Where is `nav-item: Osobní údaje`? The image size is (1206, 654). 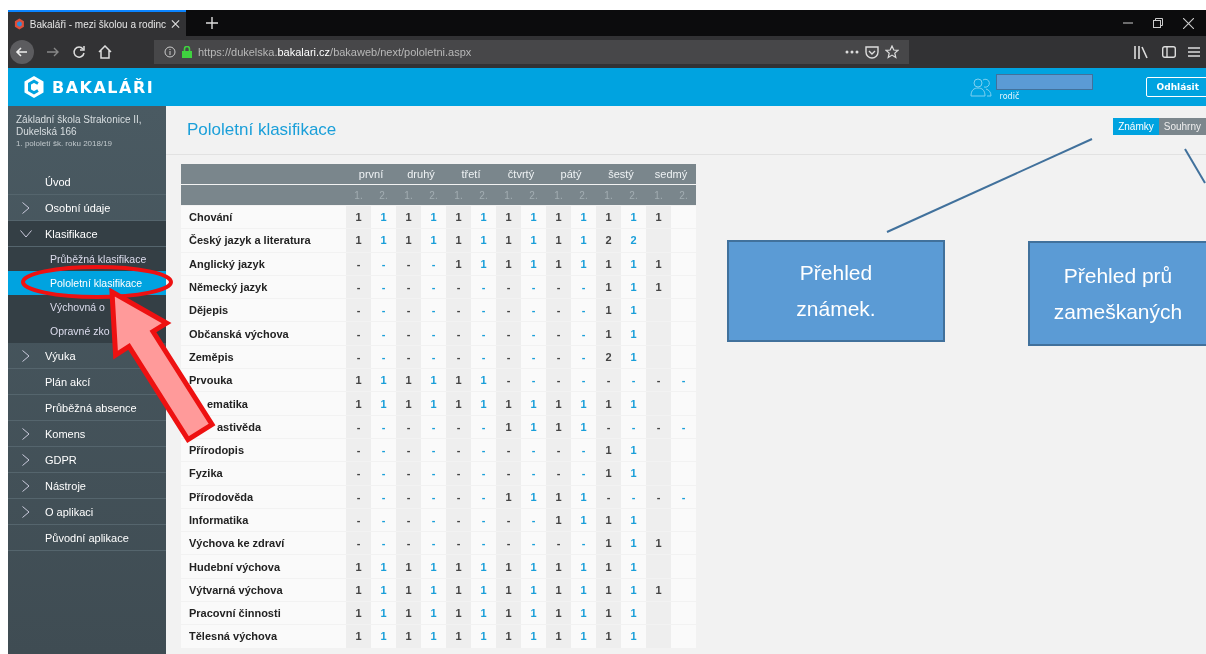 nav-item: Osobní údaje is located at coordinates (78, 207).